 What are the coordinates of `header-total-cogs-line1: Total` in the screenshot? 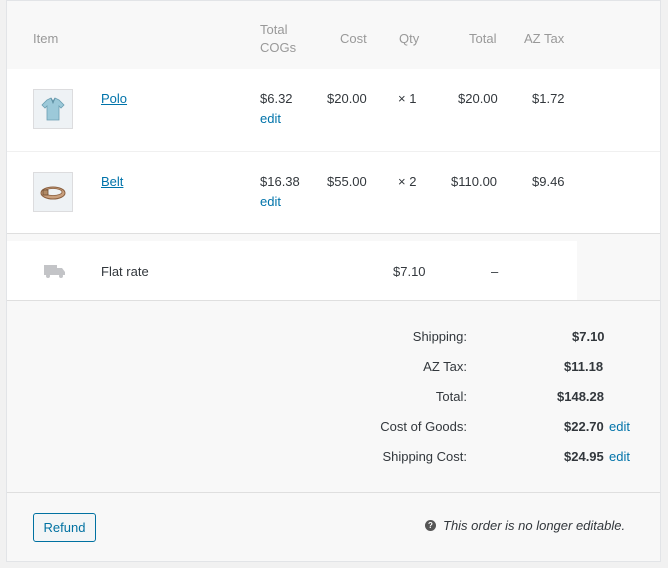 It's located at (274, 29).